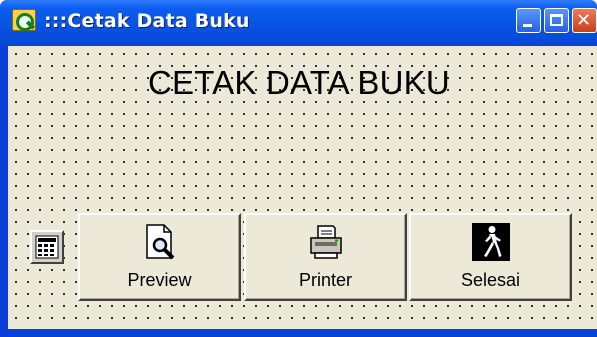 This screenshot has height=337, width=597. I want to click on preview-button-label: Preview, so click(159, 280).